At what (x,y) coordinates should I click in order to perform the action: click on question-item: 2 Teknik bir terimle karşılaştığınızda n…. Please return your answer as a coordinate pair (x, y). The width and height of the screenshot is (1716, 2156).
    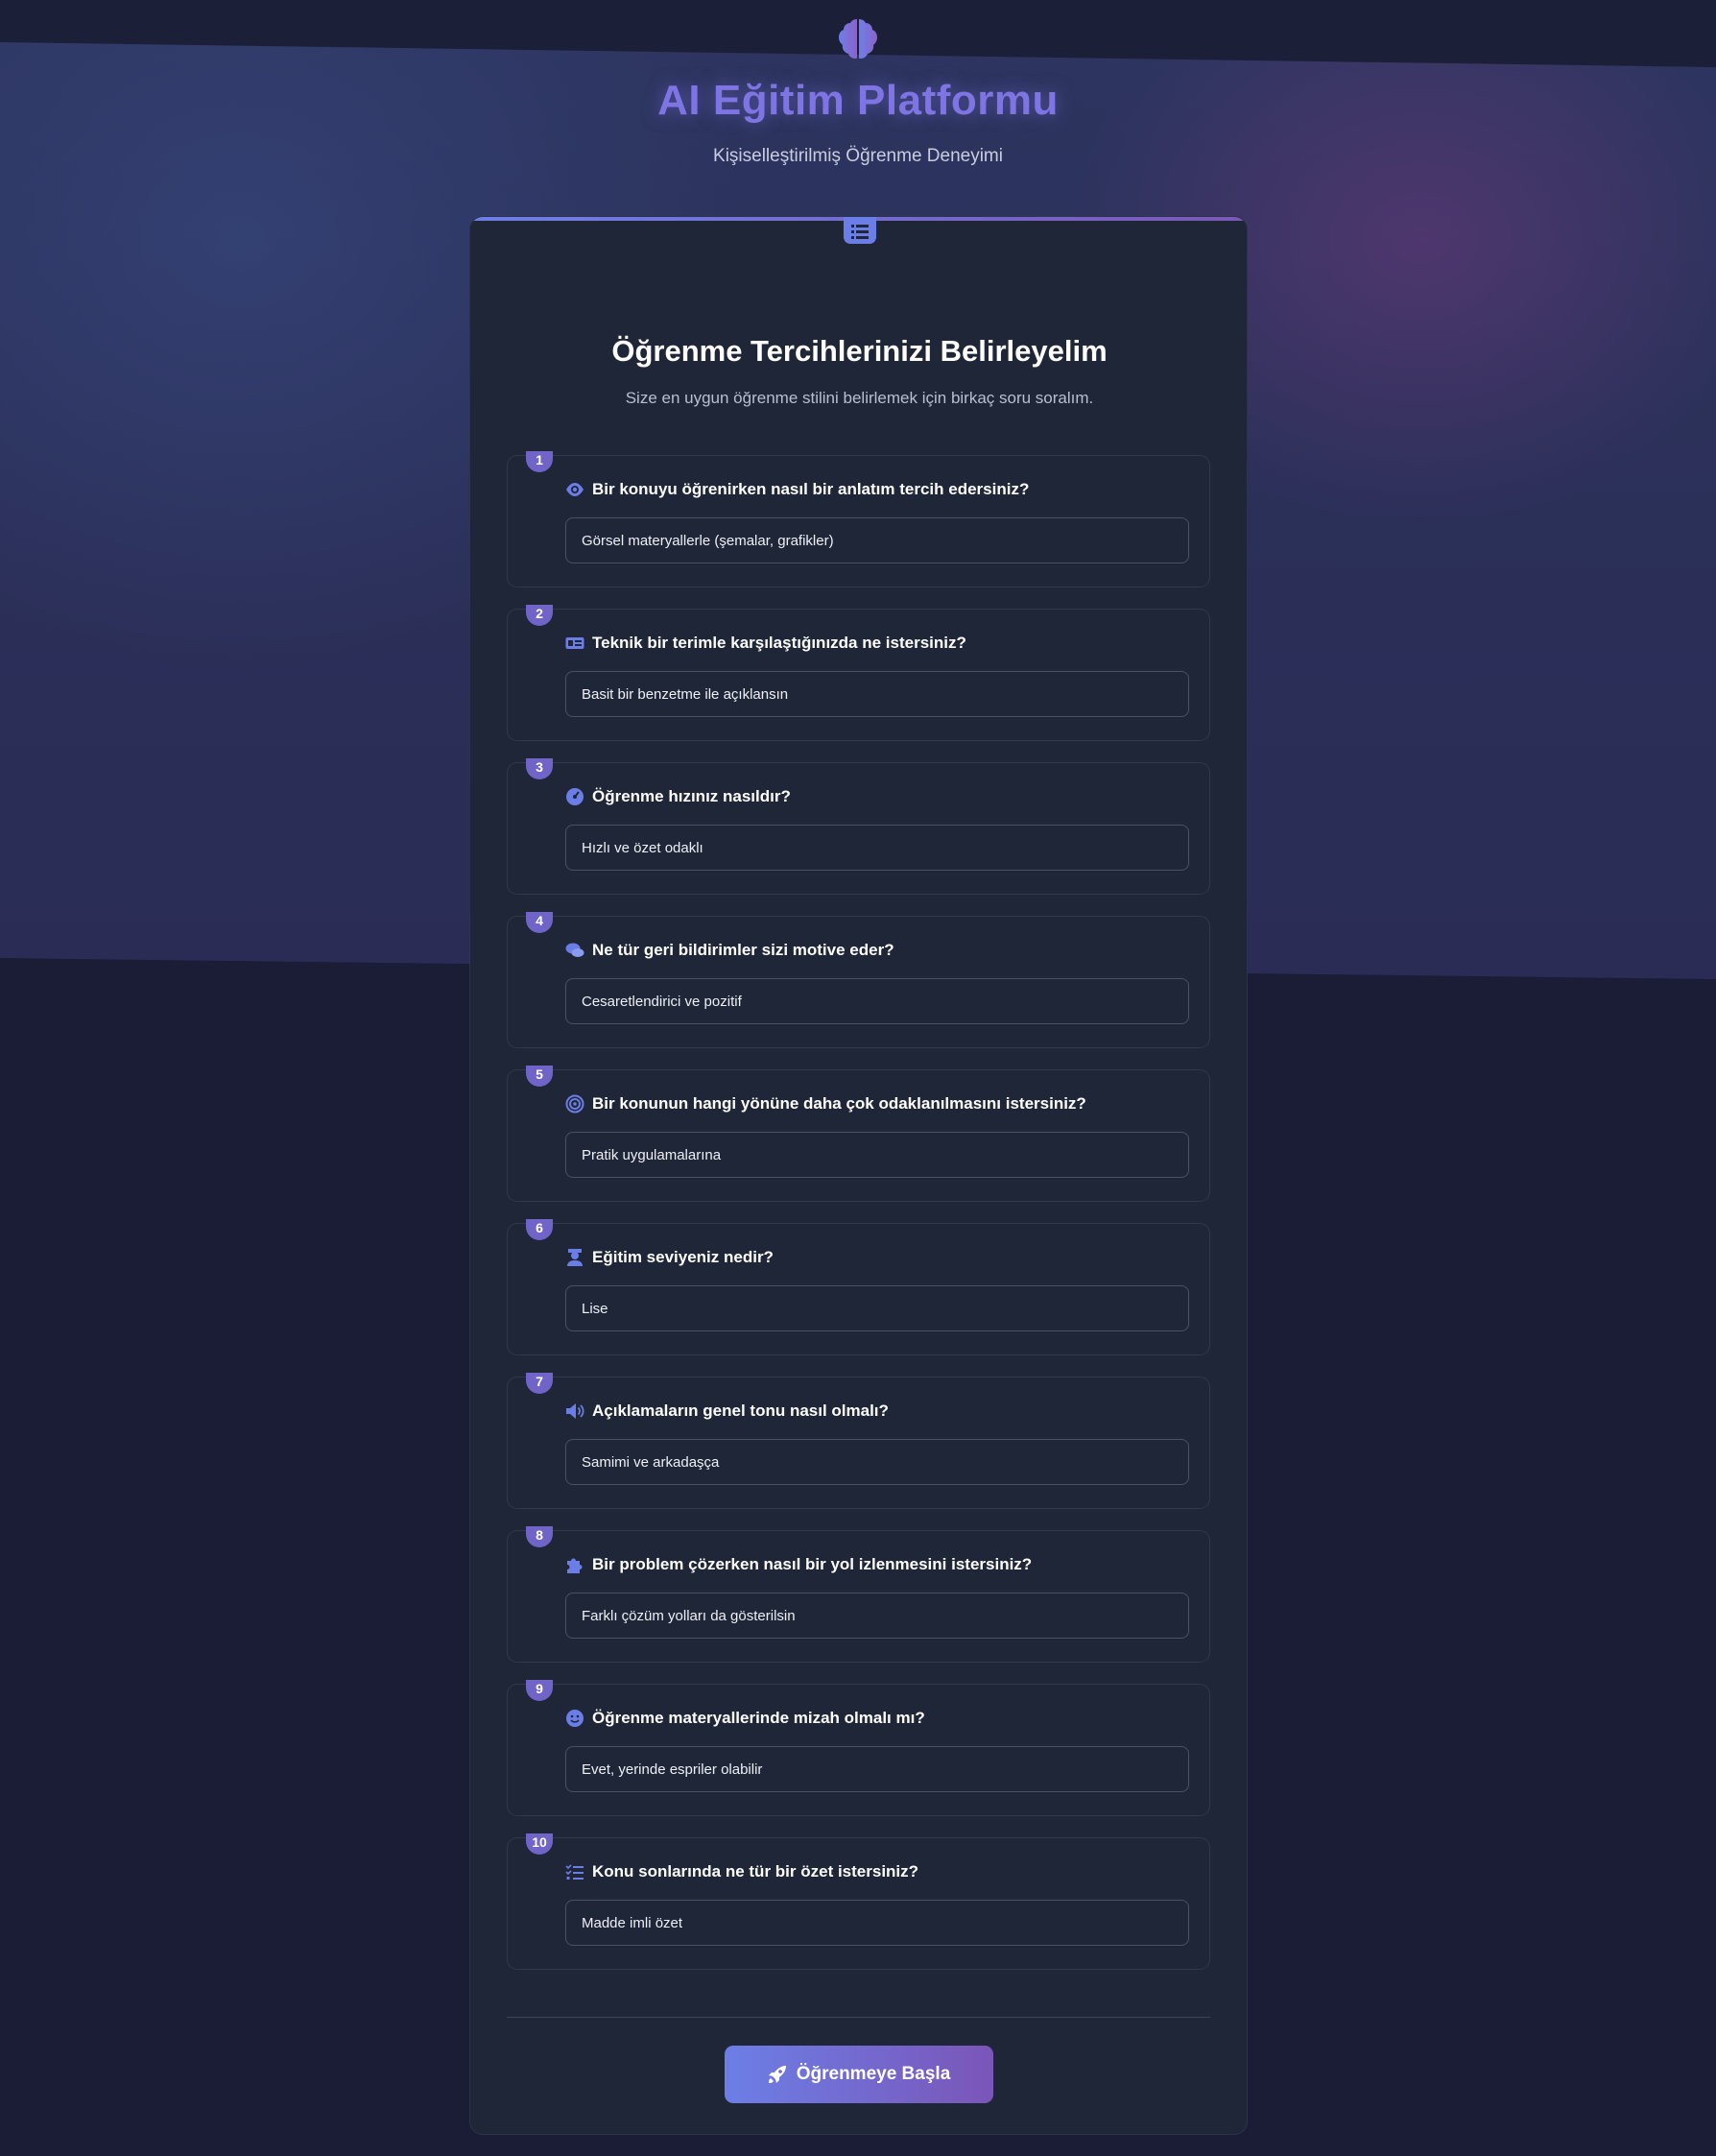
    Looking at the image, I should click on (858, 673).